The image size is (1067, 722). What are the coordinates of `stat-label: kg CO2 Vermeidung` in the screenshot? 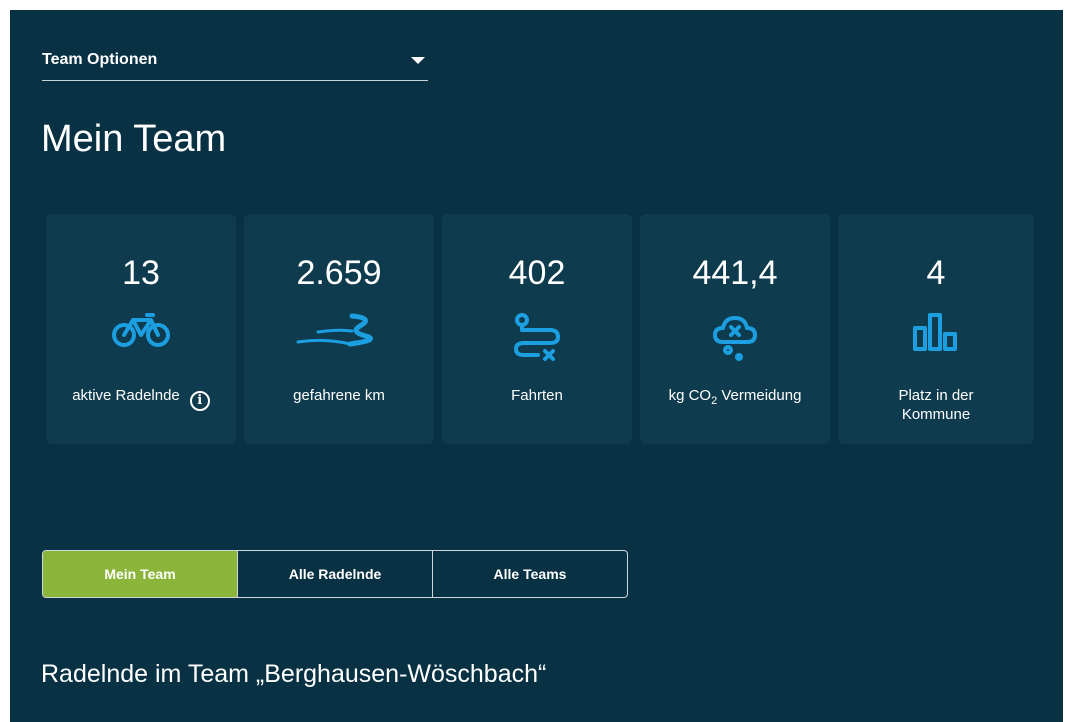 It's located at (735, 396).